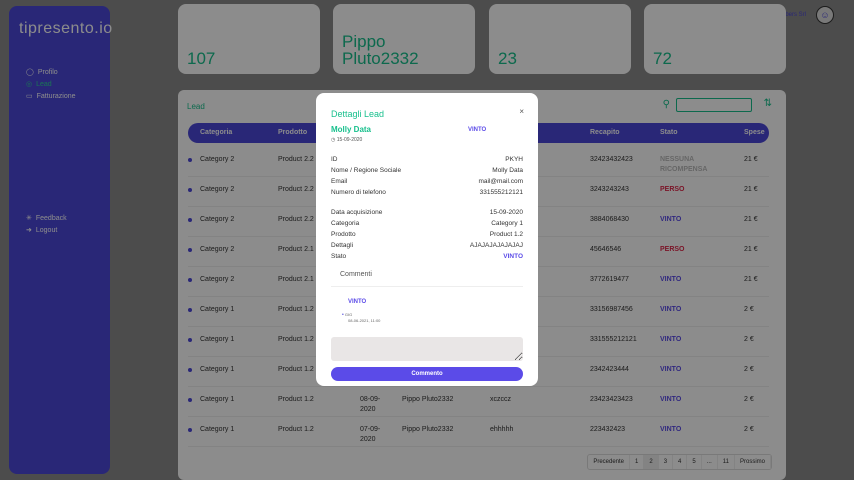 Image resolution: width=854 pixels, height=480 pixels. I want to click on detail-row: Dettagli AJAJAJAJAJAJAJ, so click(427, 246).